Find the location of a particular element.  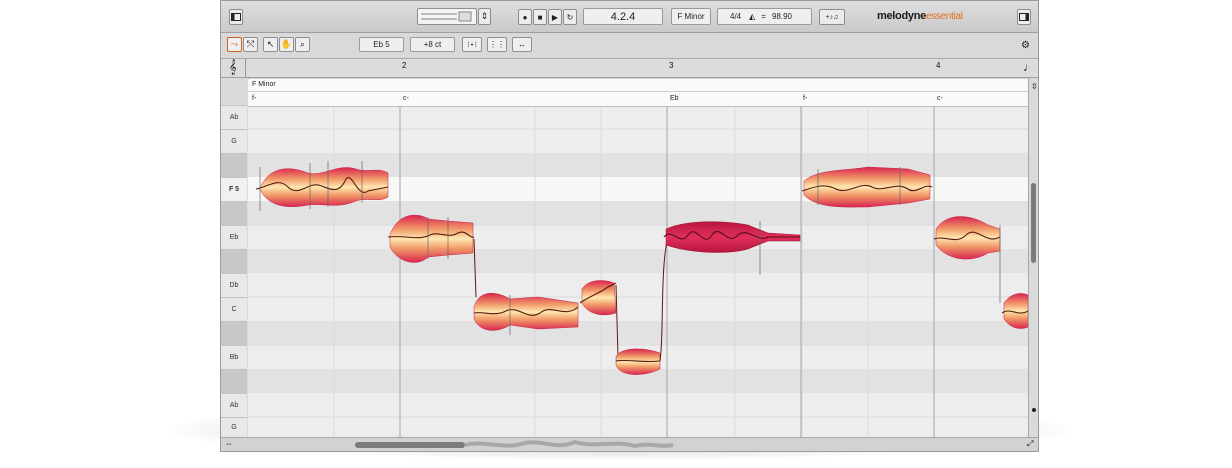

panel-right-icon is located at coordinates (1024, 17).